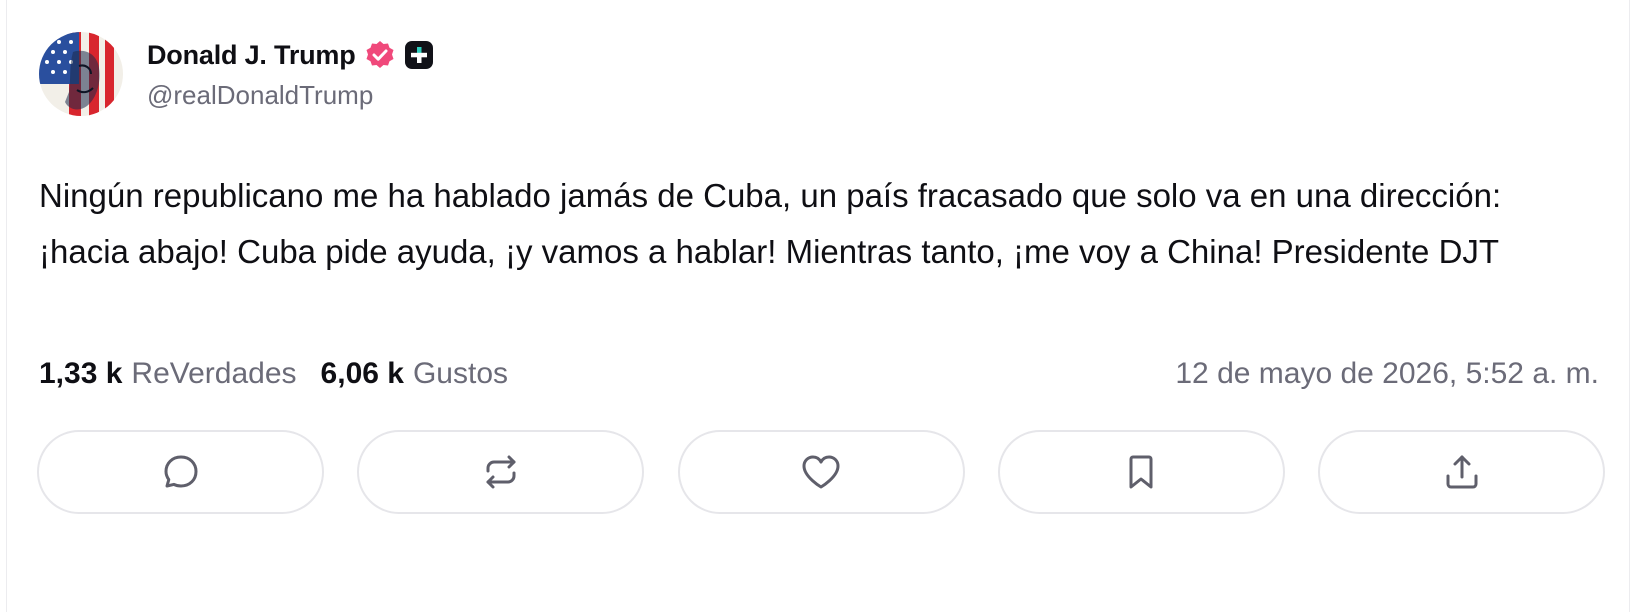 The image size is (1636, 612). I want to click on reverdades-label: ReVerdades, so click(214, 373).